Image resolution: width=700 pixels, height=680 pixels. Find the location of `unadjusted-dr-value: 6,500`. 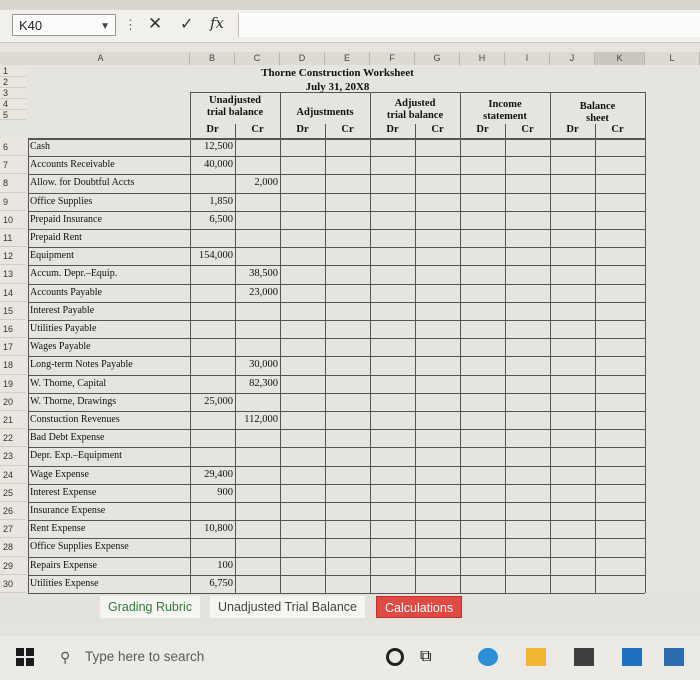

unadjusted-dr-value: 6,500 is located at coordinates (211, 219).